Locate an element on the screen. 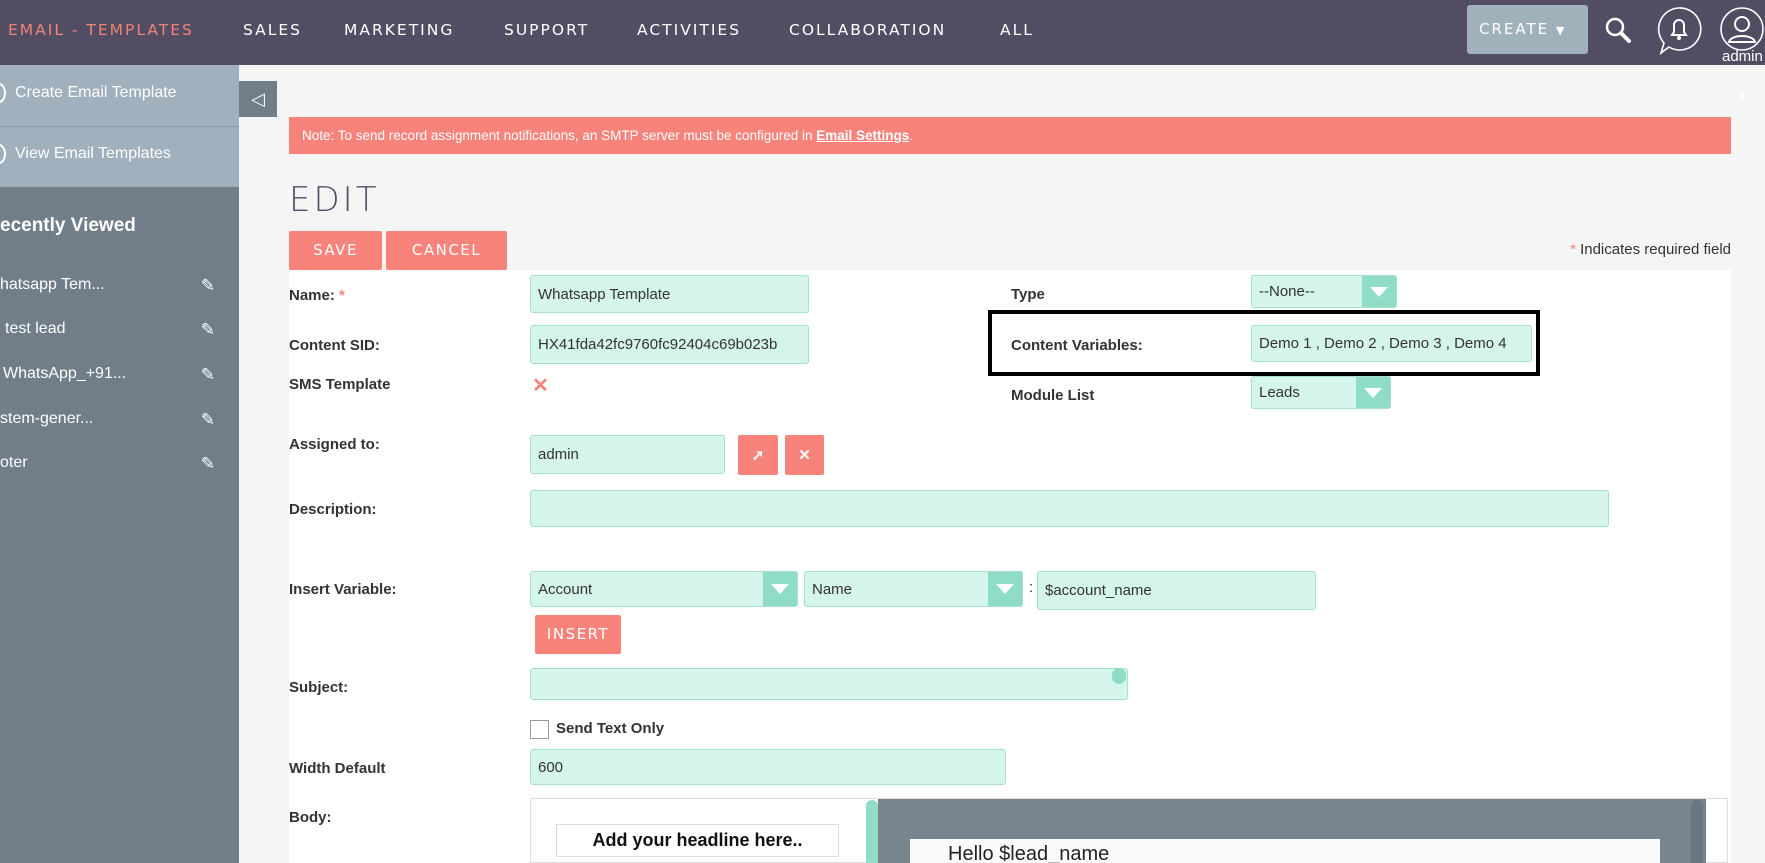 Image resolution: width=1765 pixels, height=863 pixels. nav-all: ALL is located at coordinates (1017, 30).